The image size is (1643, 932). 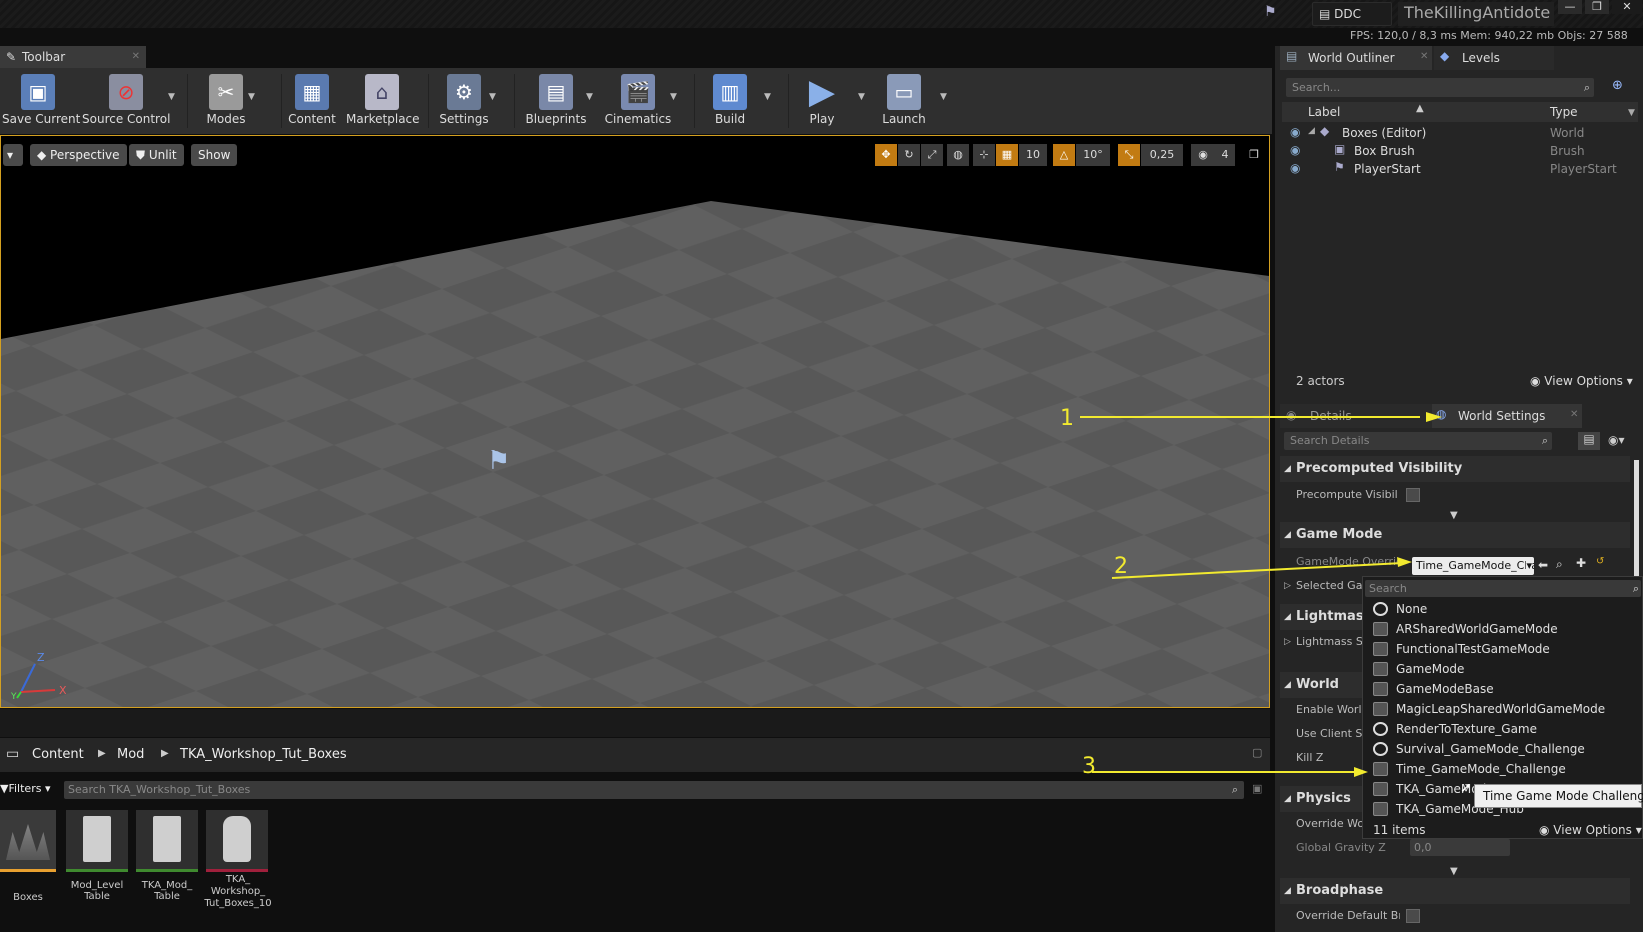 I want to click on cinematics-button: 🎬 Cinematics, so click(x=638, y=102).